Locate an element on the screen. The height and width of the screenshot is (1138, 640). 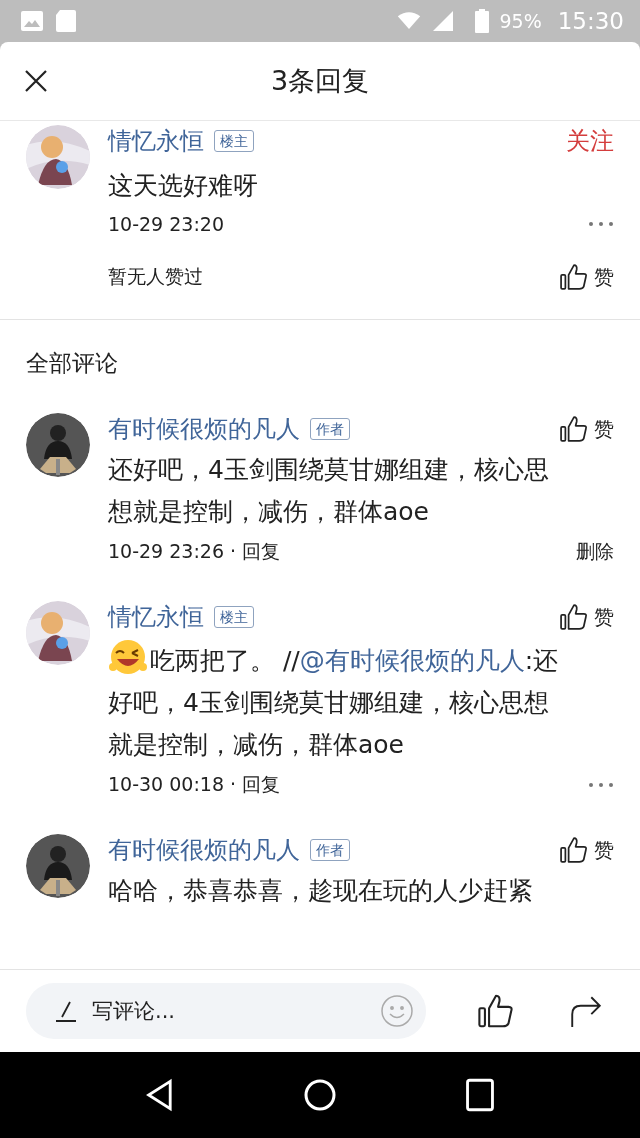
comment-time: 10-29 23:20 is located at coordinates (166, 224).